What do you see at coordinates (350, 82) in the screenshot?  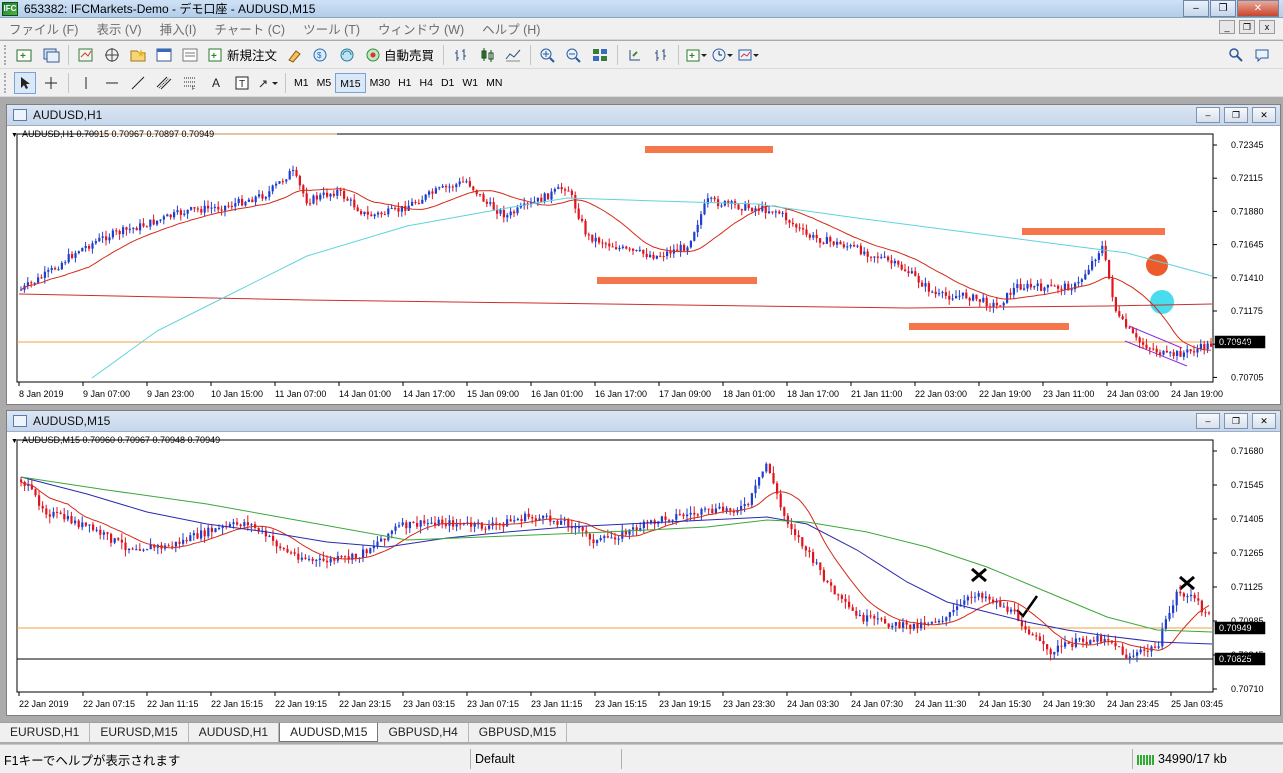 I see `timeframe-m15: M15` at bounding box center [350, 82].